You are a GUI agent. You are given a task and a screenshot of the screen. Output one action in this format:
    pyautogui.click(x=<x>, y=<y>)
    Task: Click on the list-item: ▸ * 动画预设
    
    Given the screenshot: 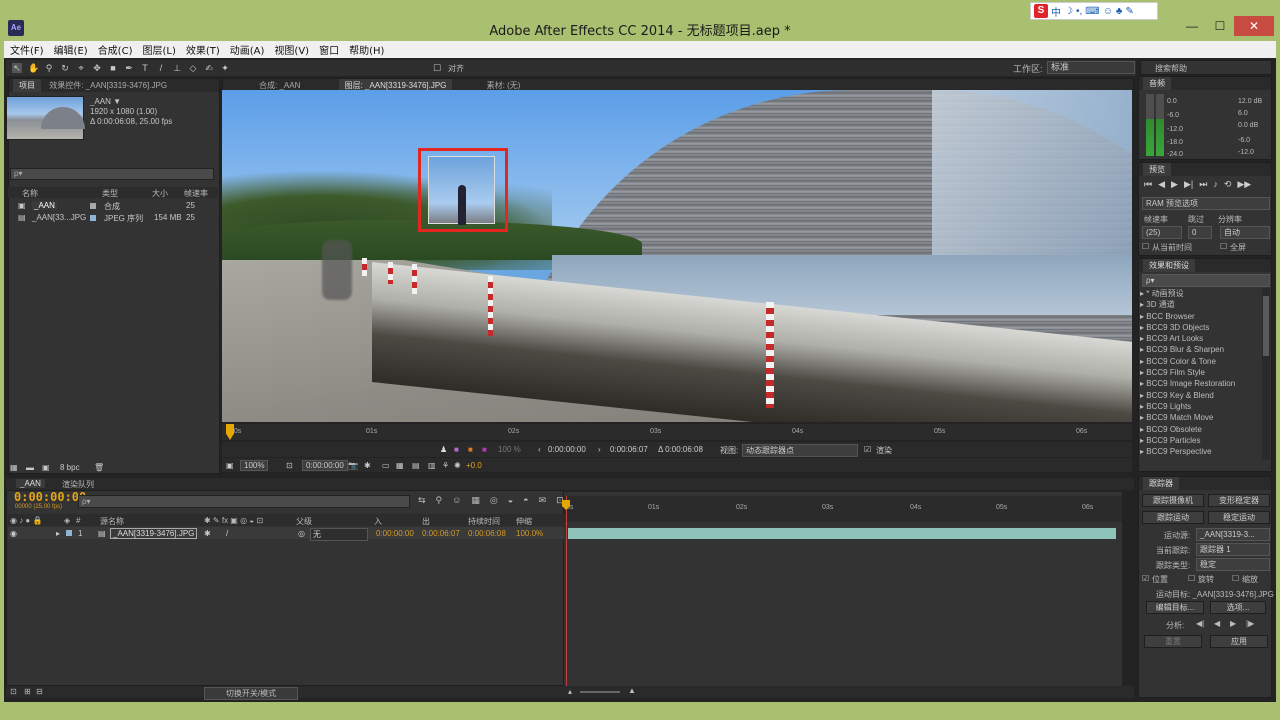 What is the action you would take?
    pyautogui.click(x=1201, y=293)
    